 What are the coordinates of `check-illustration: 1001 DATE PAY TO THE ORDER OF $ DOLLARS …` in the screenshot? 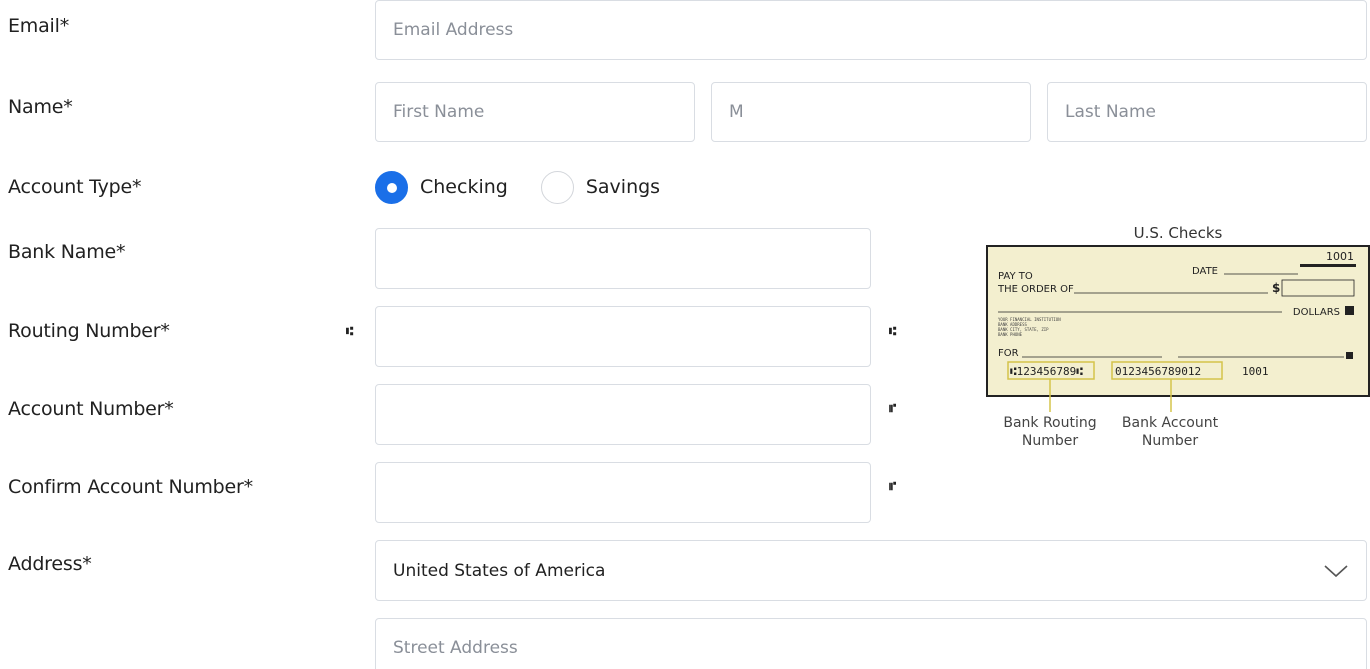 It's located at (1178, 328).